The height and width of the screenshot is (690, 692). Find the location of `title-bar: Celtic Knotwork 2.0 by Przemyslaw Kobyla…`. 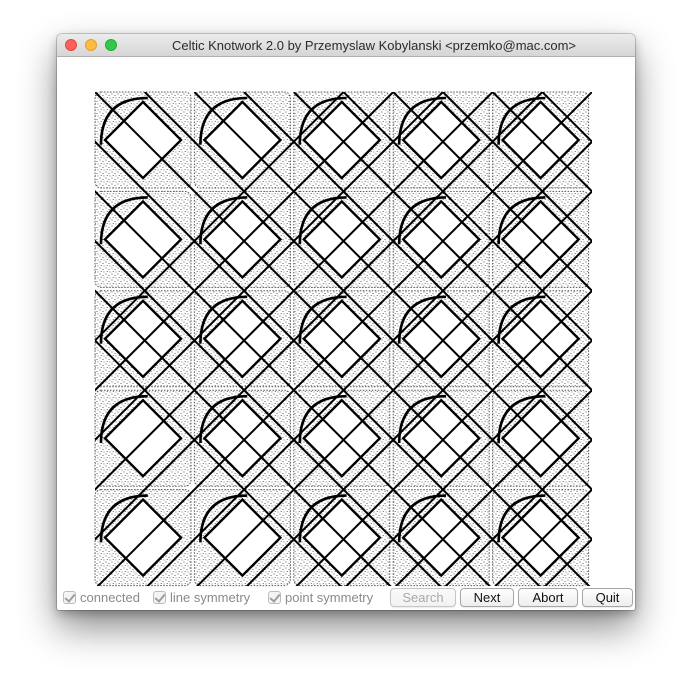

title-bar: Celtic Knotwork 2.0 by Przemyslaw Kobyla… is located at coordinates (346, 45).